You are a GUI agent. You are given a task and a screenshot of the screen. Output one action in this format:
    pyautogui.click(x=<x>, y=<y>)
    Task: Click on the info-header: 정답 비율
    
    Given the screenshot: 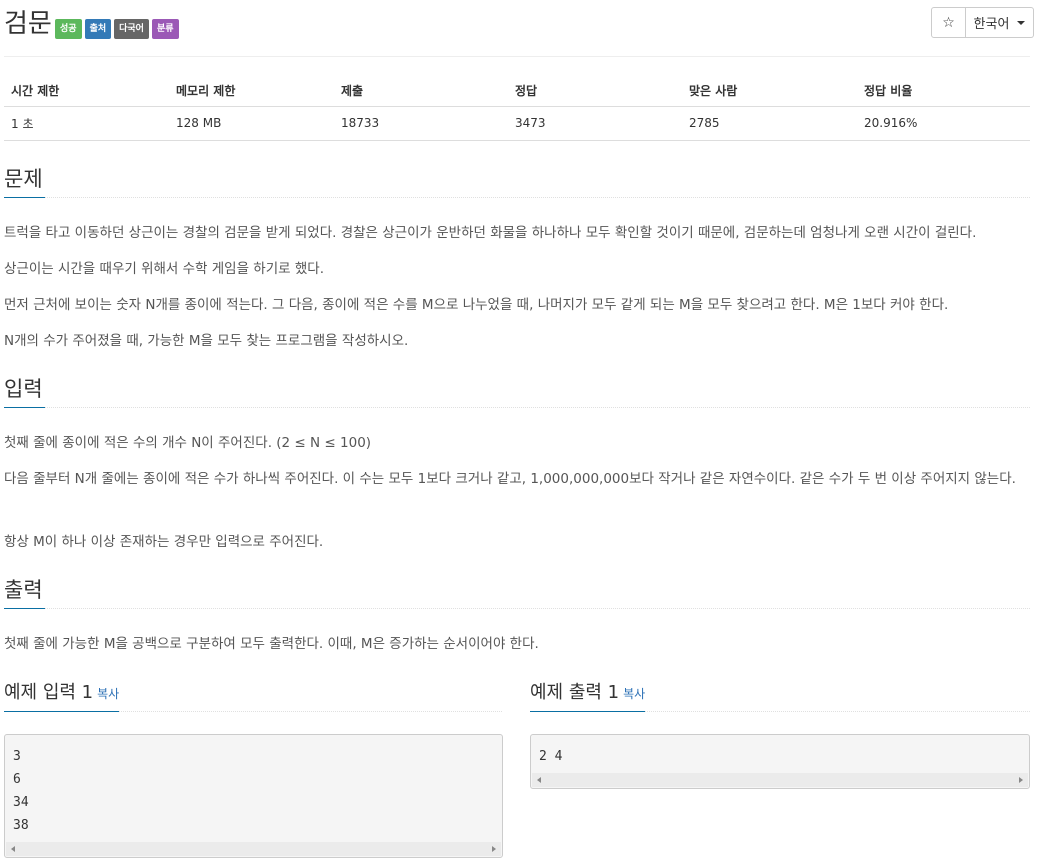 What is the action you would take?
    pyautogui.click(x=943, y=91)
    